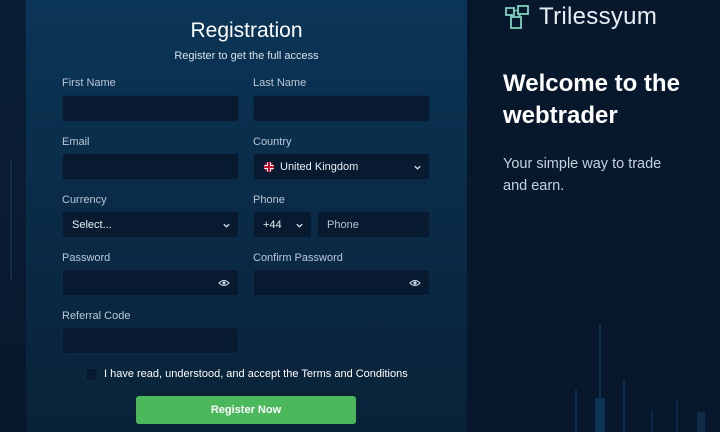  I want to click on phone-code-value: +44, so click(272, 224).